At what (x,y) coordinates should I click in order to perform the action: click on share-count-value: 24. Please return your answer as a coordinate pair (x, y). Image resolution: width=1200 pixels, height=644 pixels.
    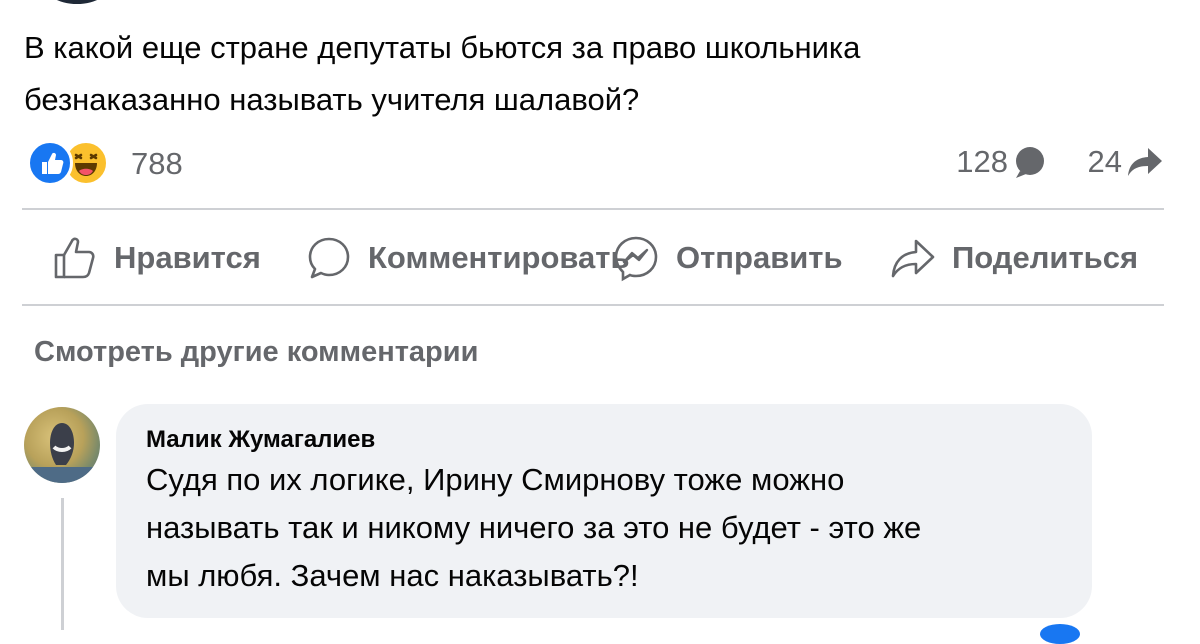
    Looking at the image, I should click on (1104, 161).